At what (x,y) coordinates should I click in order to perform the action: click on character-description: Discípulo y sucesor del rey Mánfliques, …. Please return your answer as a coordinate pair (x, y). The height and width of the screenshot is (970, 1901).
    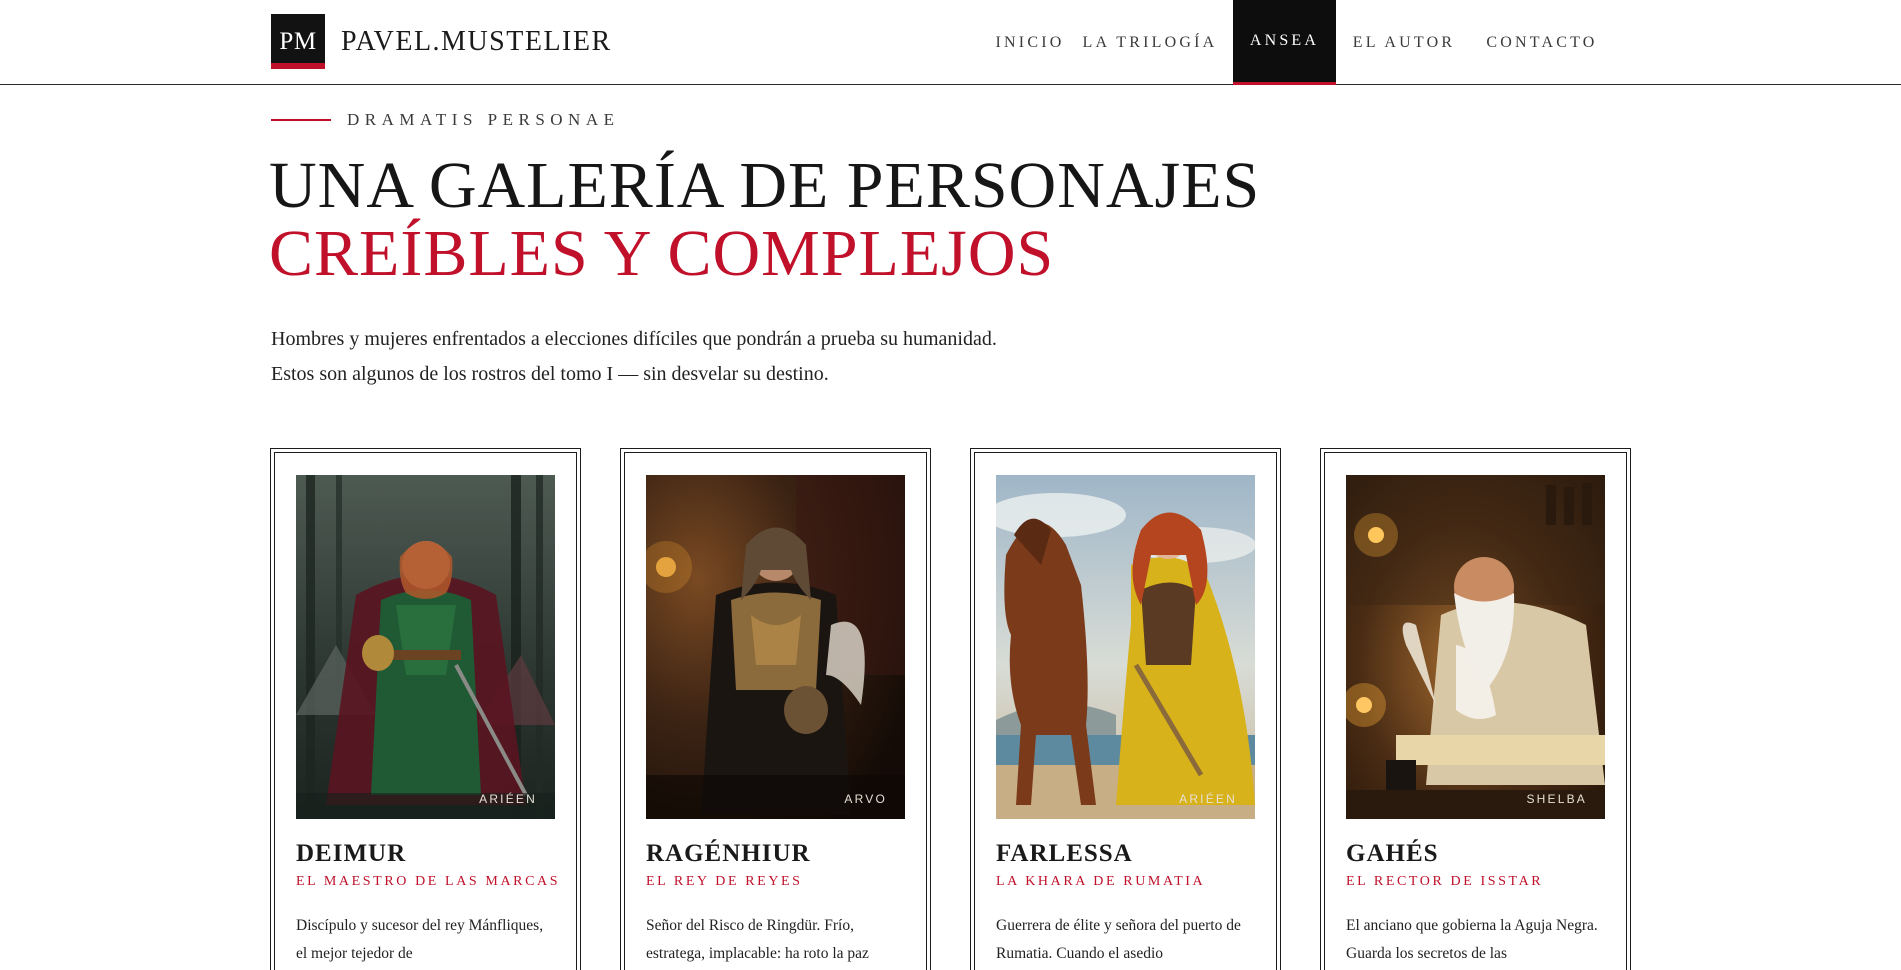
    Looking at the image, I should click on (420, 939).